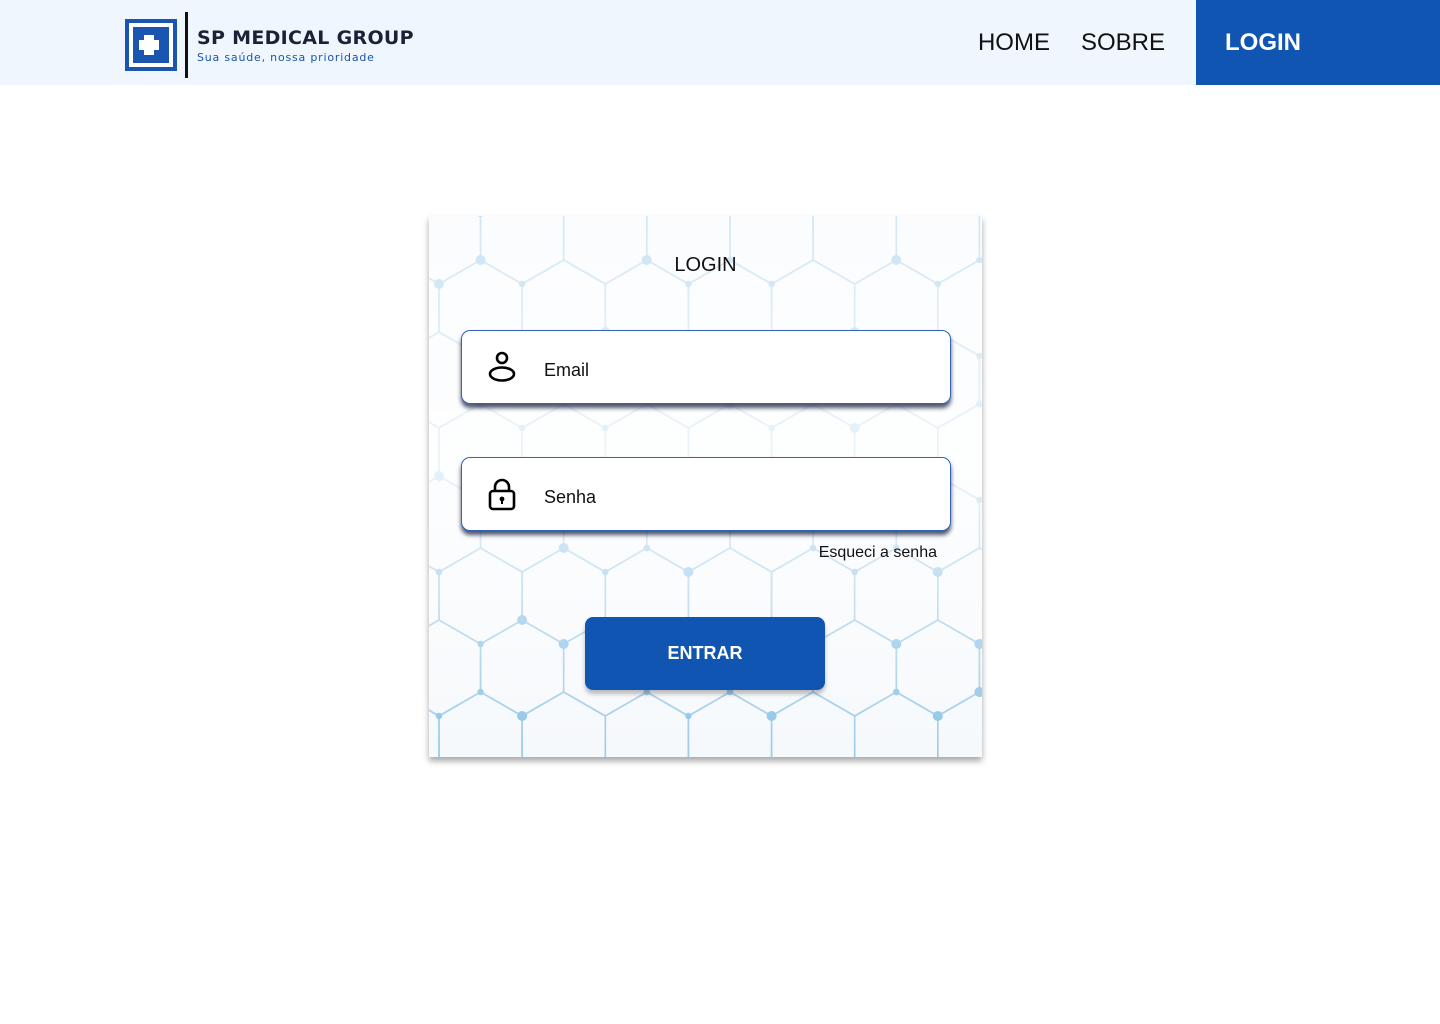 Image resolution: width=1440 pixels, height=1024 pixels. What do you see at coordinates (1318, 42) in the screenshot?
I see `nav-login: LOGIN` at bounding box center [1318, 42].